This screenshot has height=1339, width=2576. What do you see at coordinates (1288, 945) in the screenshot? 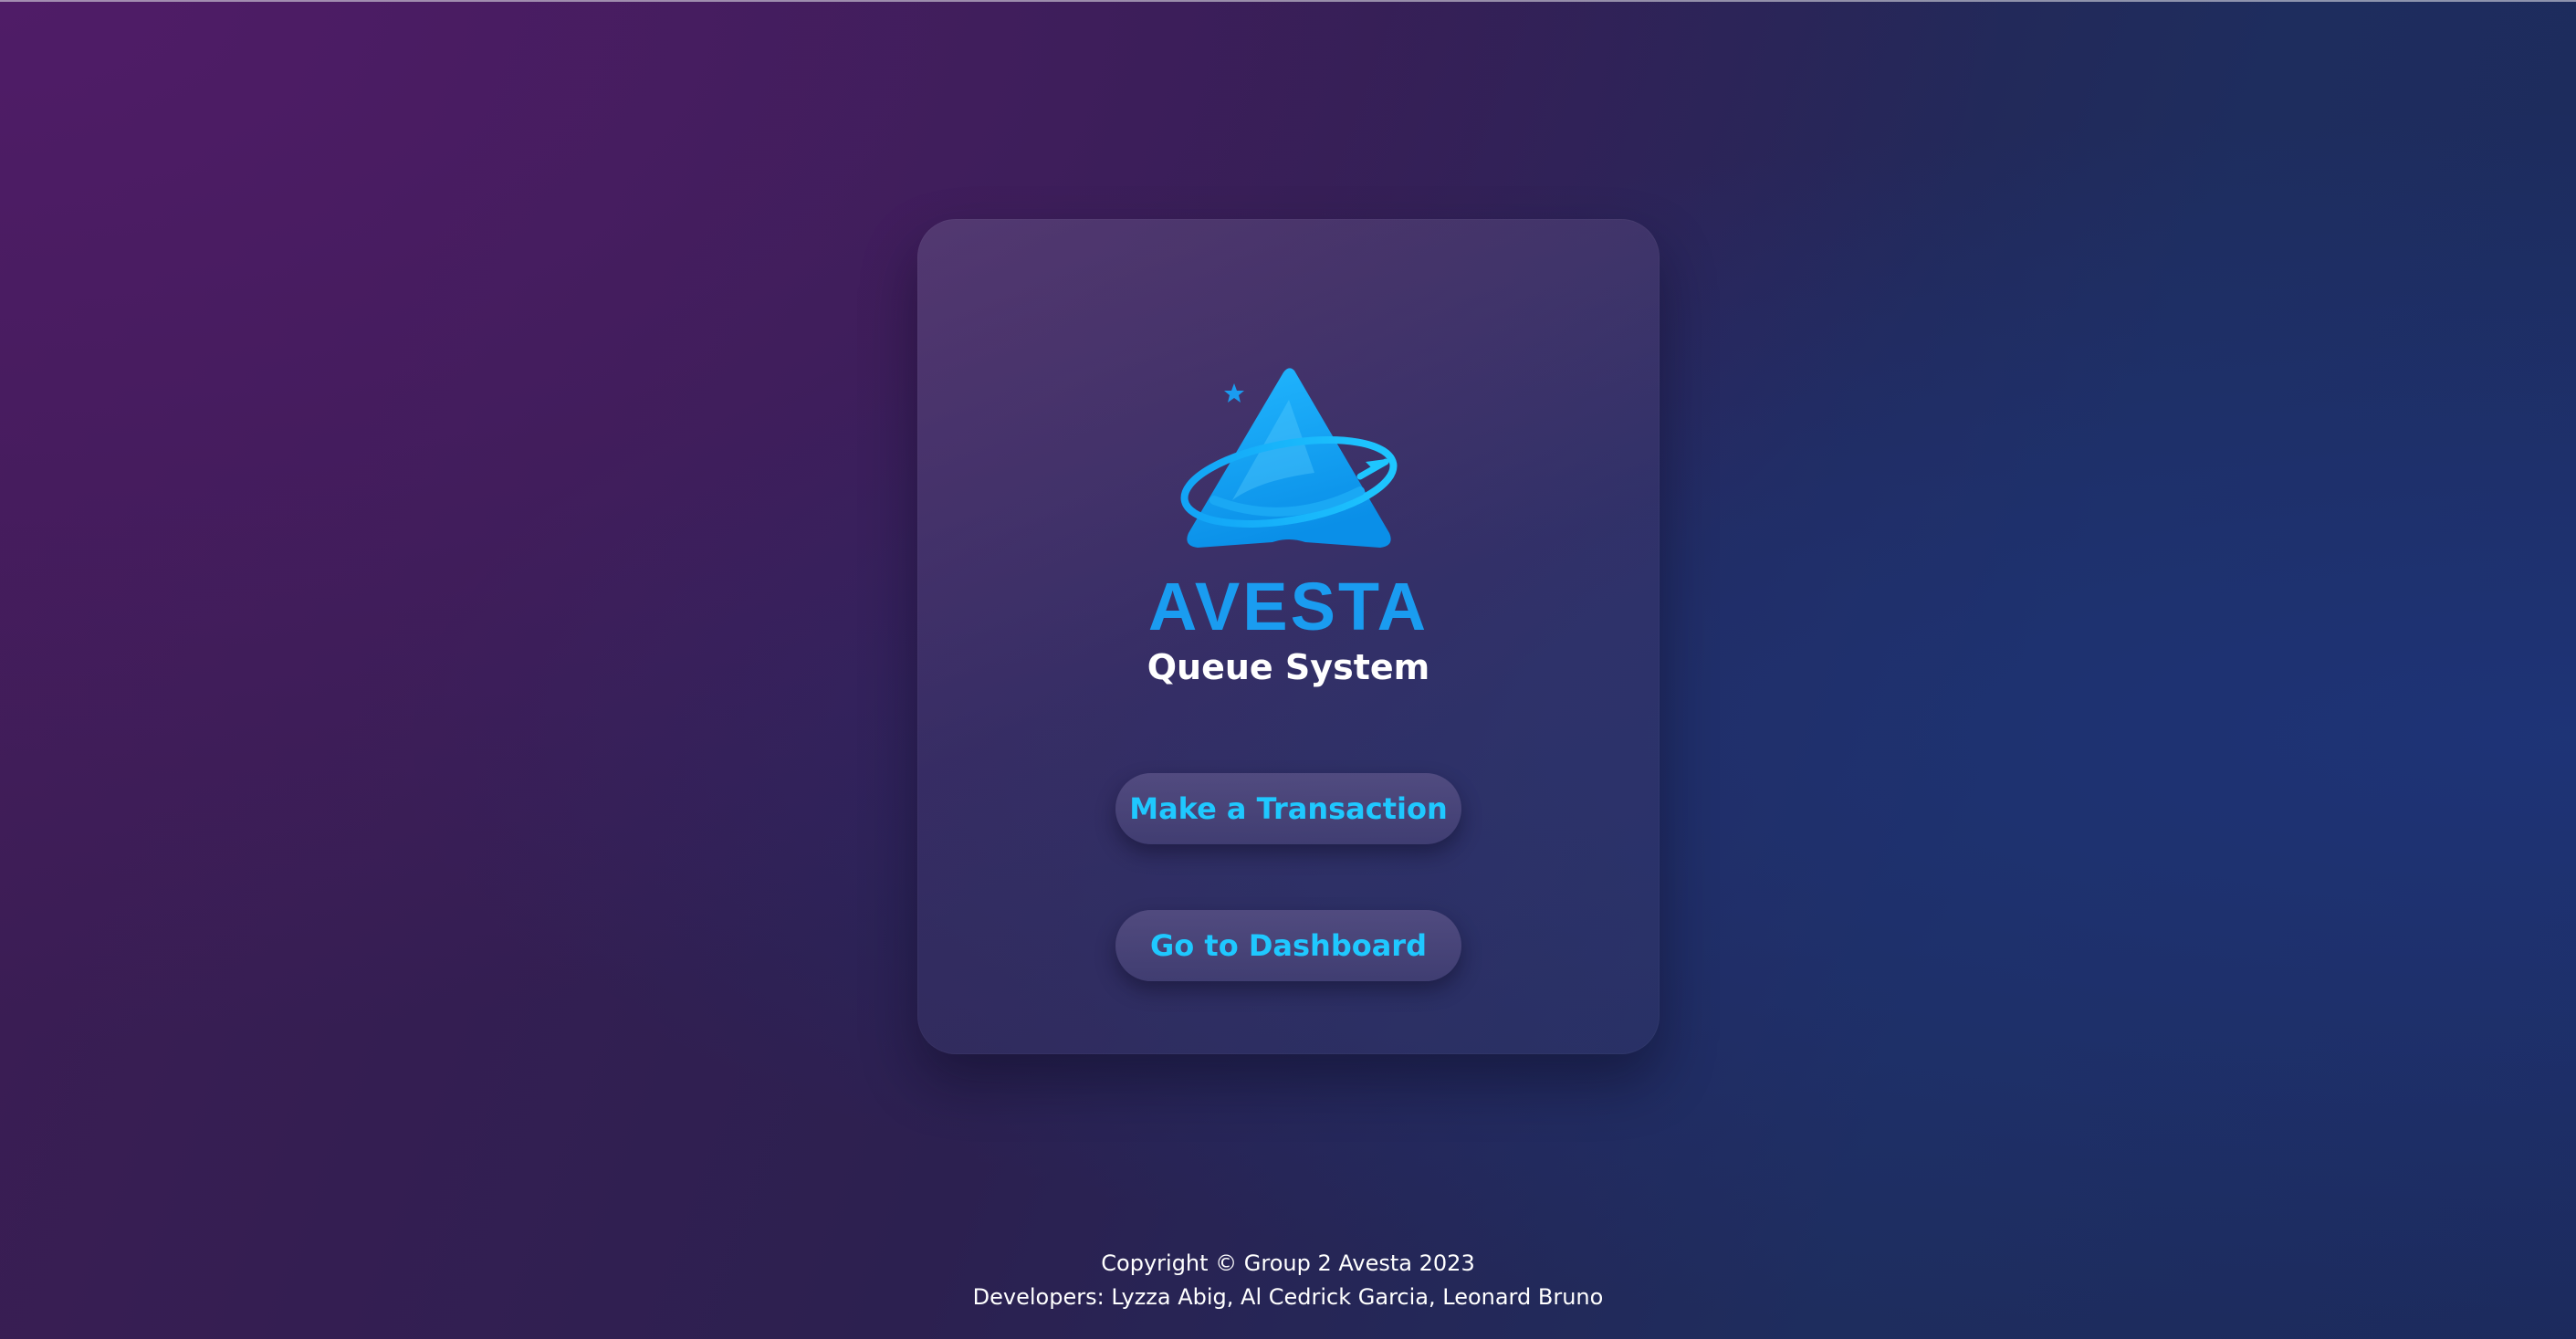
I see `go-to-dashboard-button: Go to Dashboard` at bounding box center [1288, 945].